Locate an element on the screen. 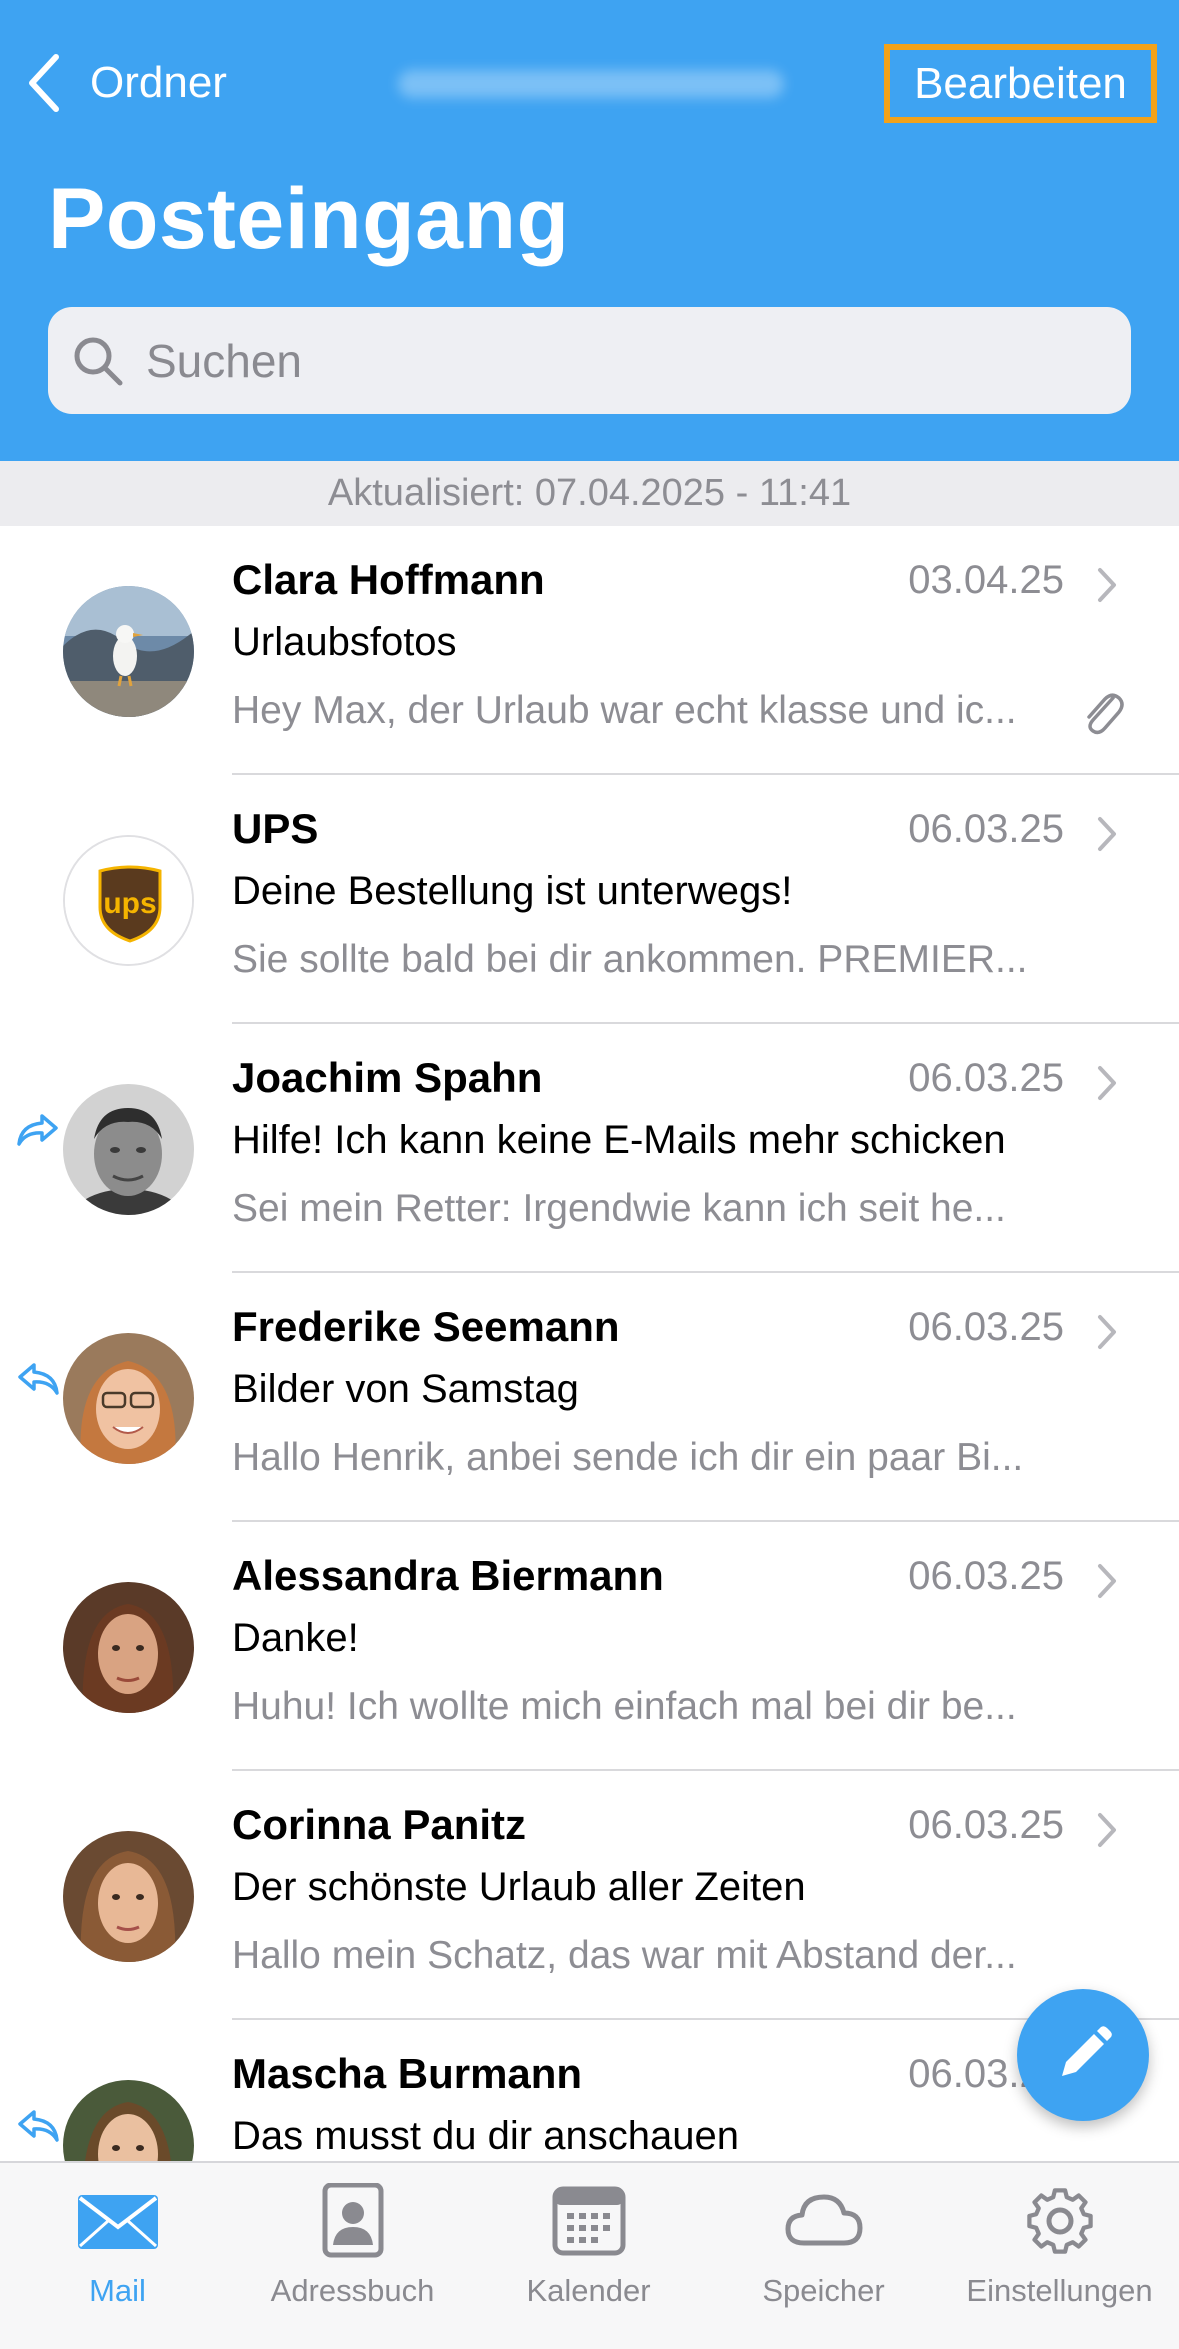 This screenshot has height=2349, width=1179. search-icon is located at coordinates (98, 361).